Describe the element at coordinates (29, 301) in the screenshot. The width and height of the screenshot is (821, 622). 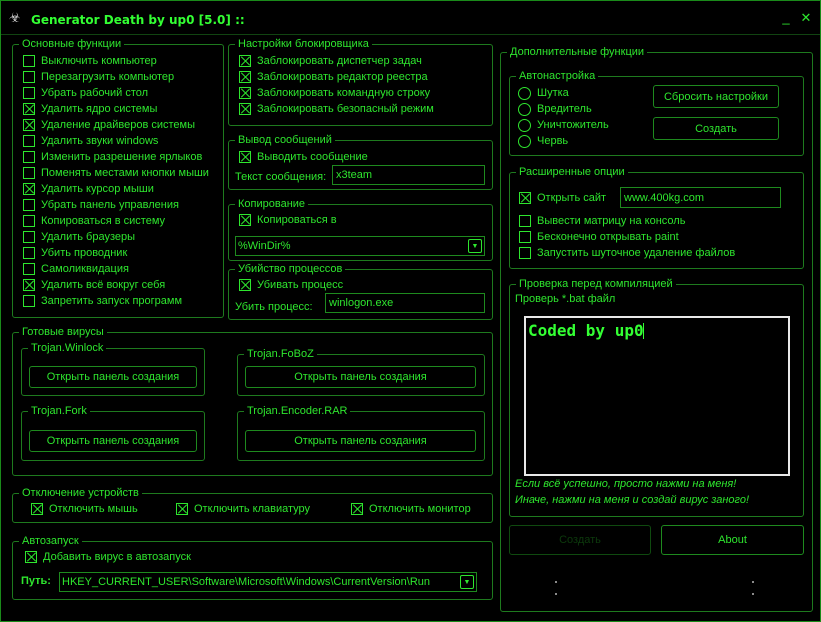
I see `basic-option-15-box` at that location.